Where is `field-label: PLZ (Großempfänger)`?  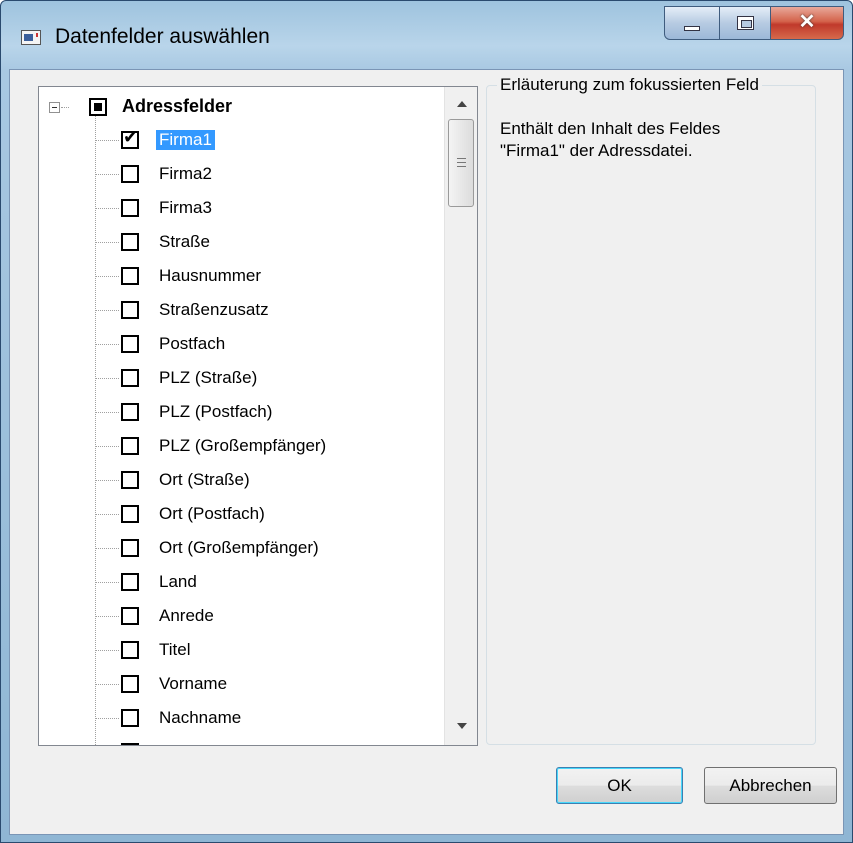
field-label: PLZ (Großempfänger) is located at coordinates (243, 445).